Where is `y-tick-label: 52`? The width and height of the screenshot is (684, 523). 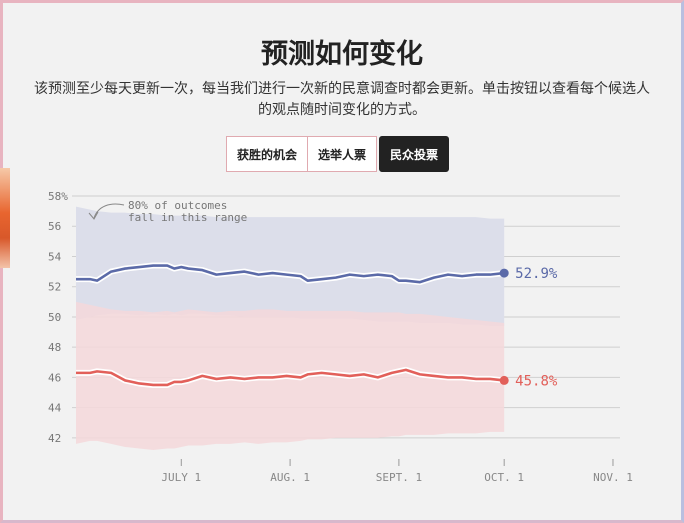
y-tick-label: 52 is located at coordinates (54, 287).